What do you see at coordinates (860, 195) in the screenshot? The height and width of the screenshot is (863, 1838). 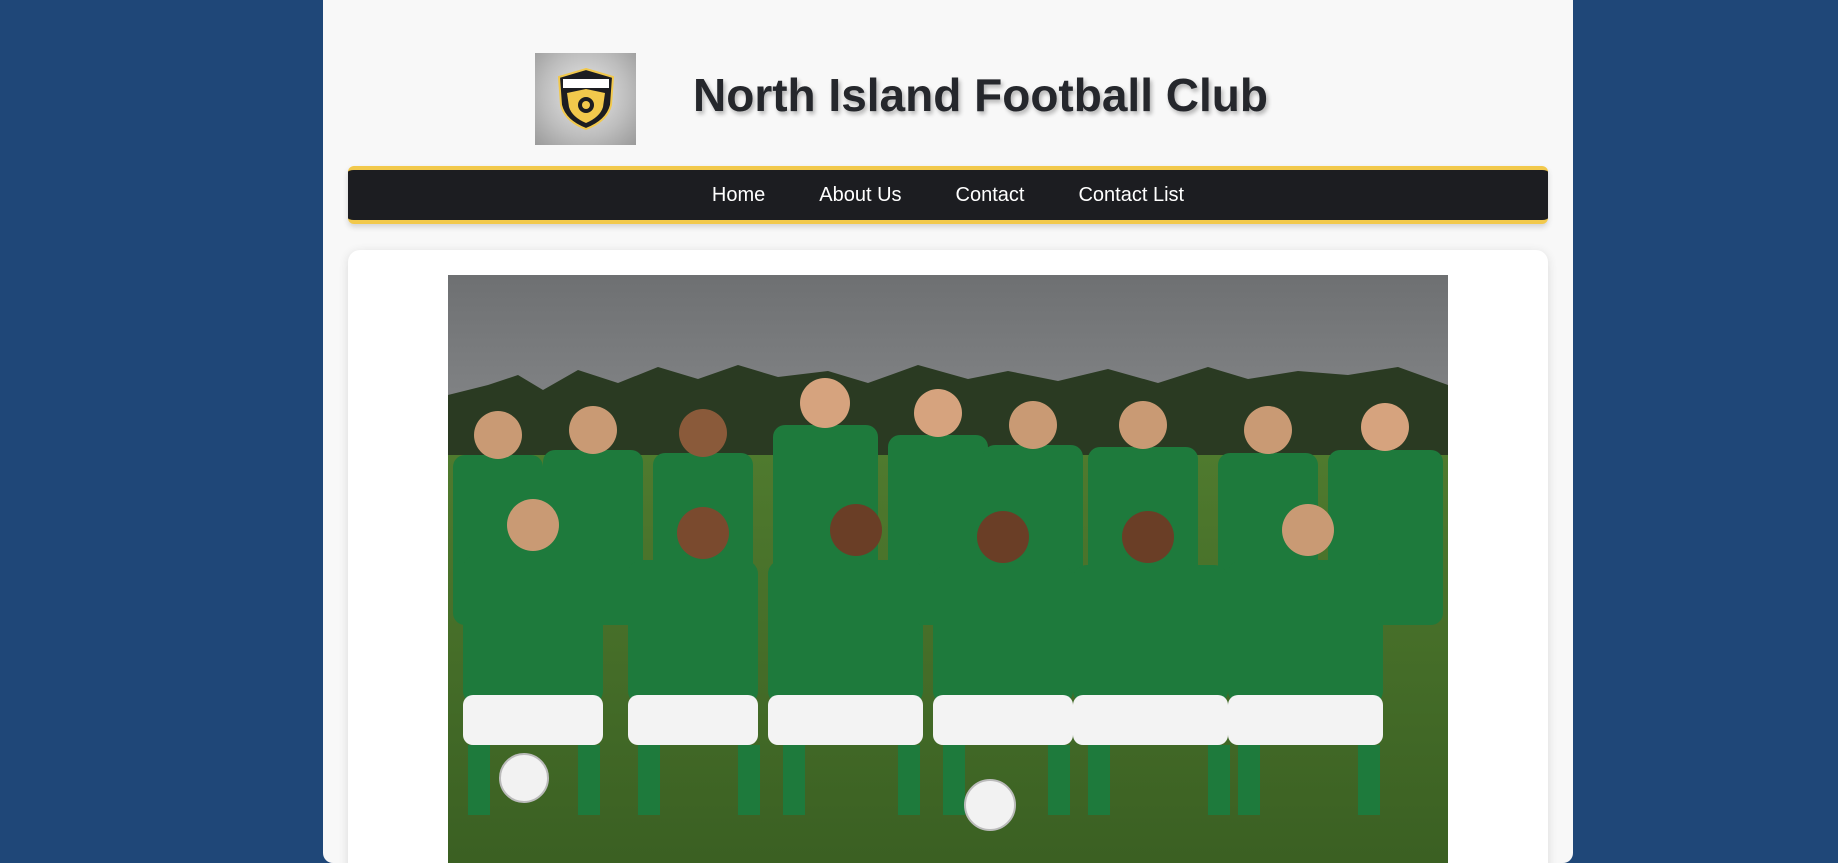 I see `nav-about-link: About Us` at bounding box center [860, 195].